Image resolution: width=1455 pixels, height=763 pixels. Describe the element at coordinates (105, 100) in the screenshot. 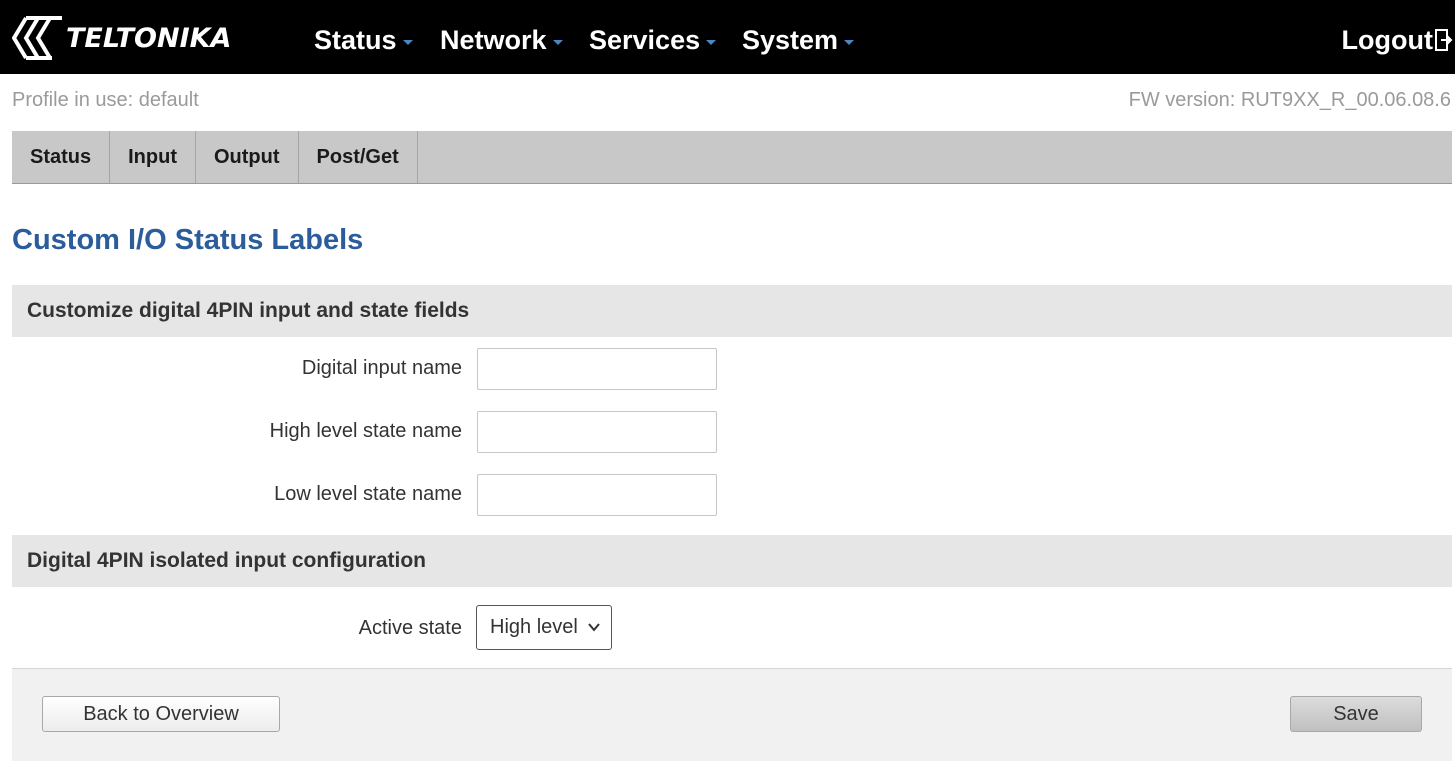

I see `profile-in-use: Profile in use: default` at that location.